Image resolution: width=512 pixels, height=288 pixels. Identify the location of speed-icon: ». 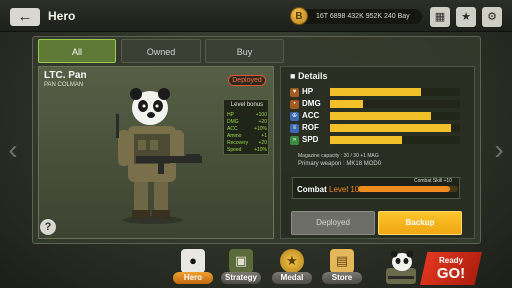
(294, 140).